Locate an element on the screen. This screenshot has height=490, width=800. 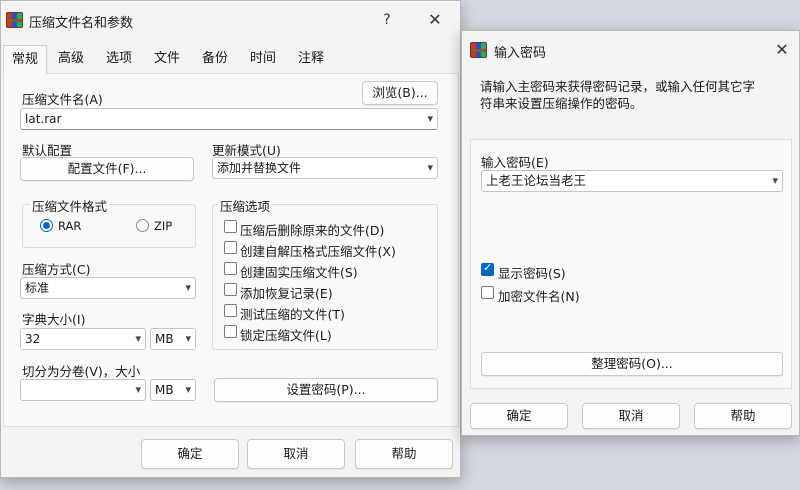
compression-method-select: 标准 ▾ is located at coordinates (108, 288).